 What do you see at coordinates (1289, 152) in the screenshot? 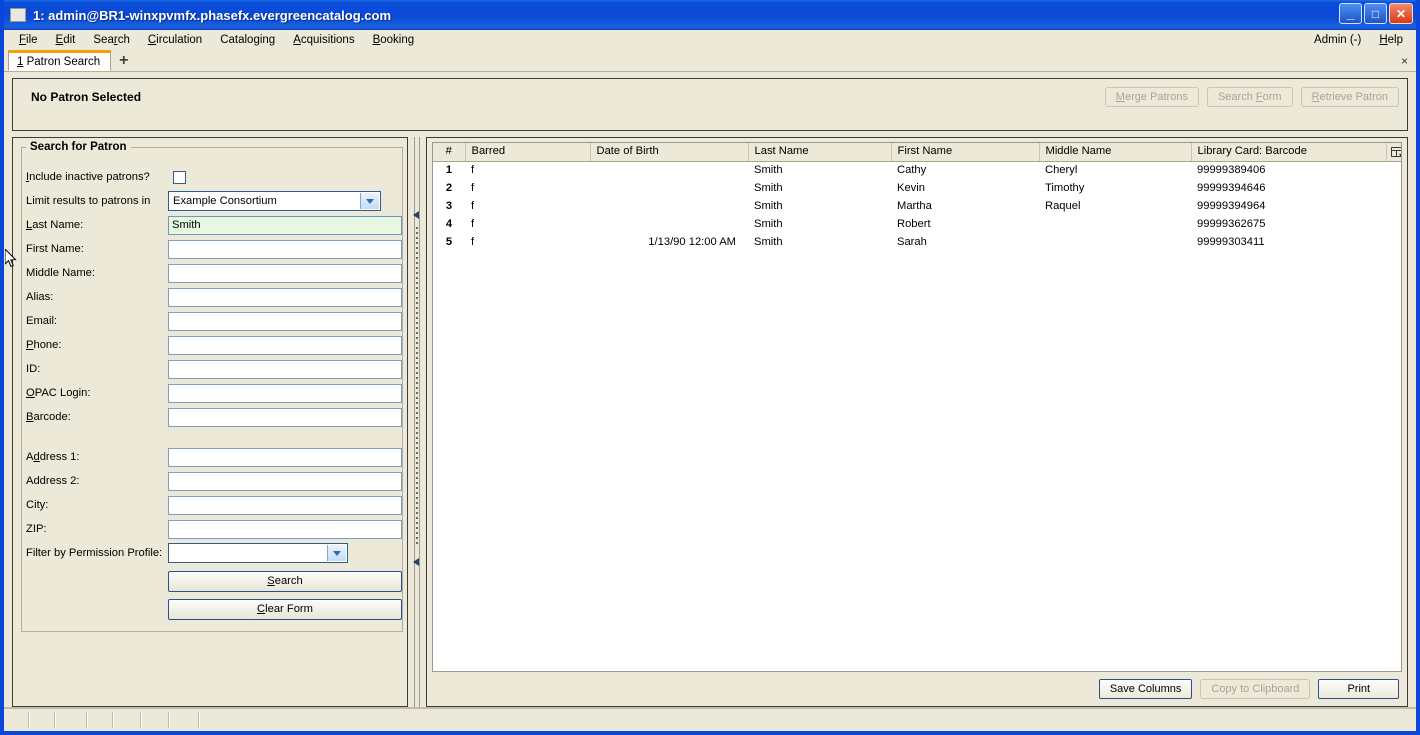
I see `column-header-library-card-barcode: Library Card: Barcode` at bounding box center [1289, 152].